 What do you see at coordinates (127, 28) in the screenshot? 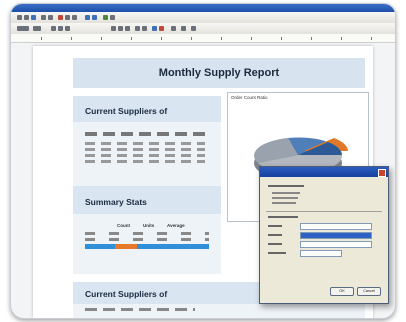
I see `align-right-icon` at bounding box center [127, 28].